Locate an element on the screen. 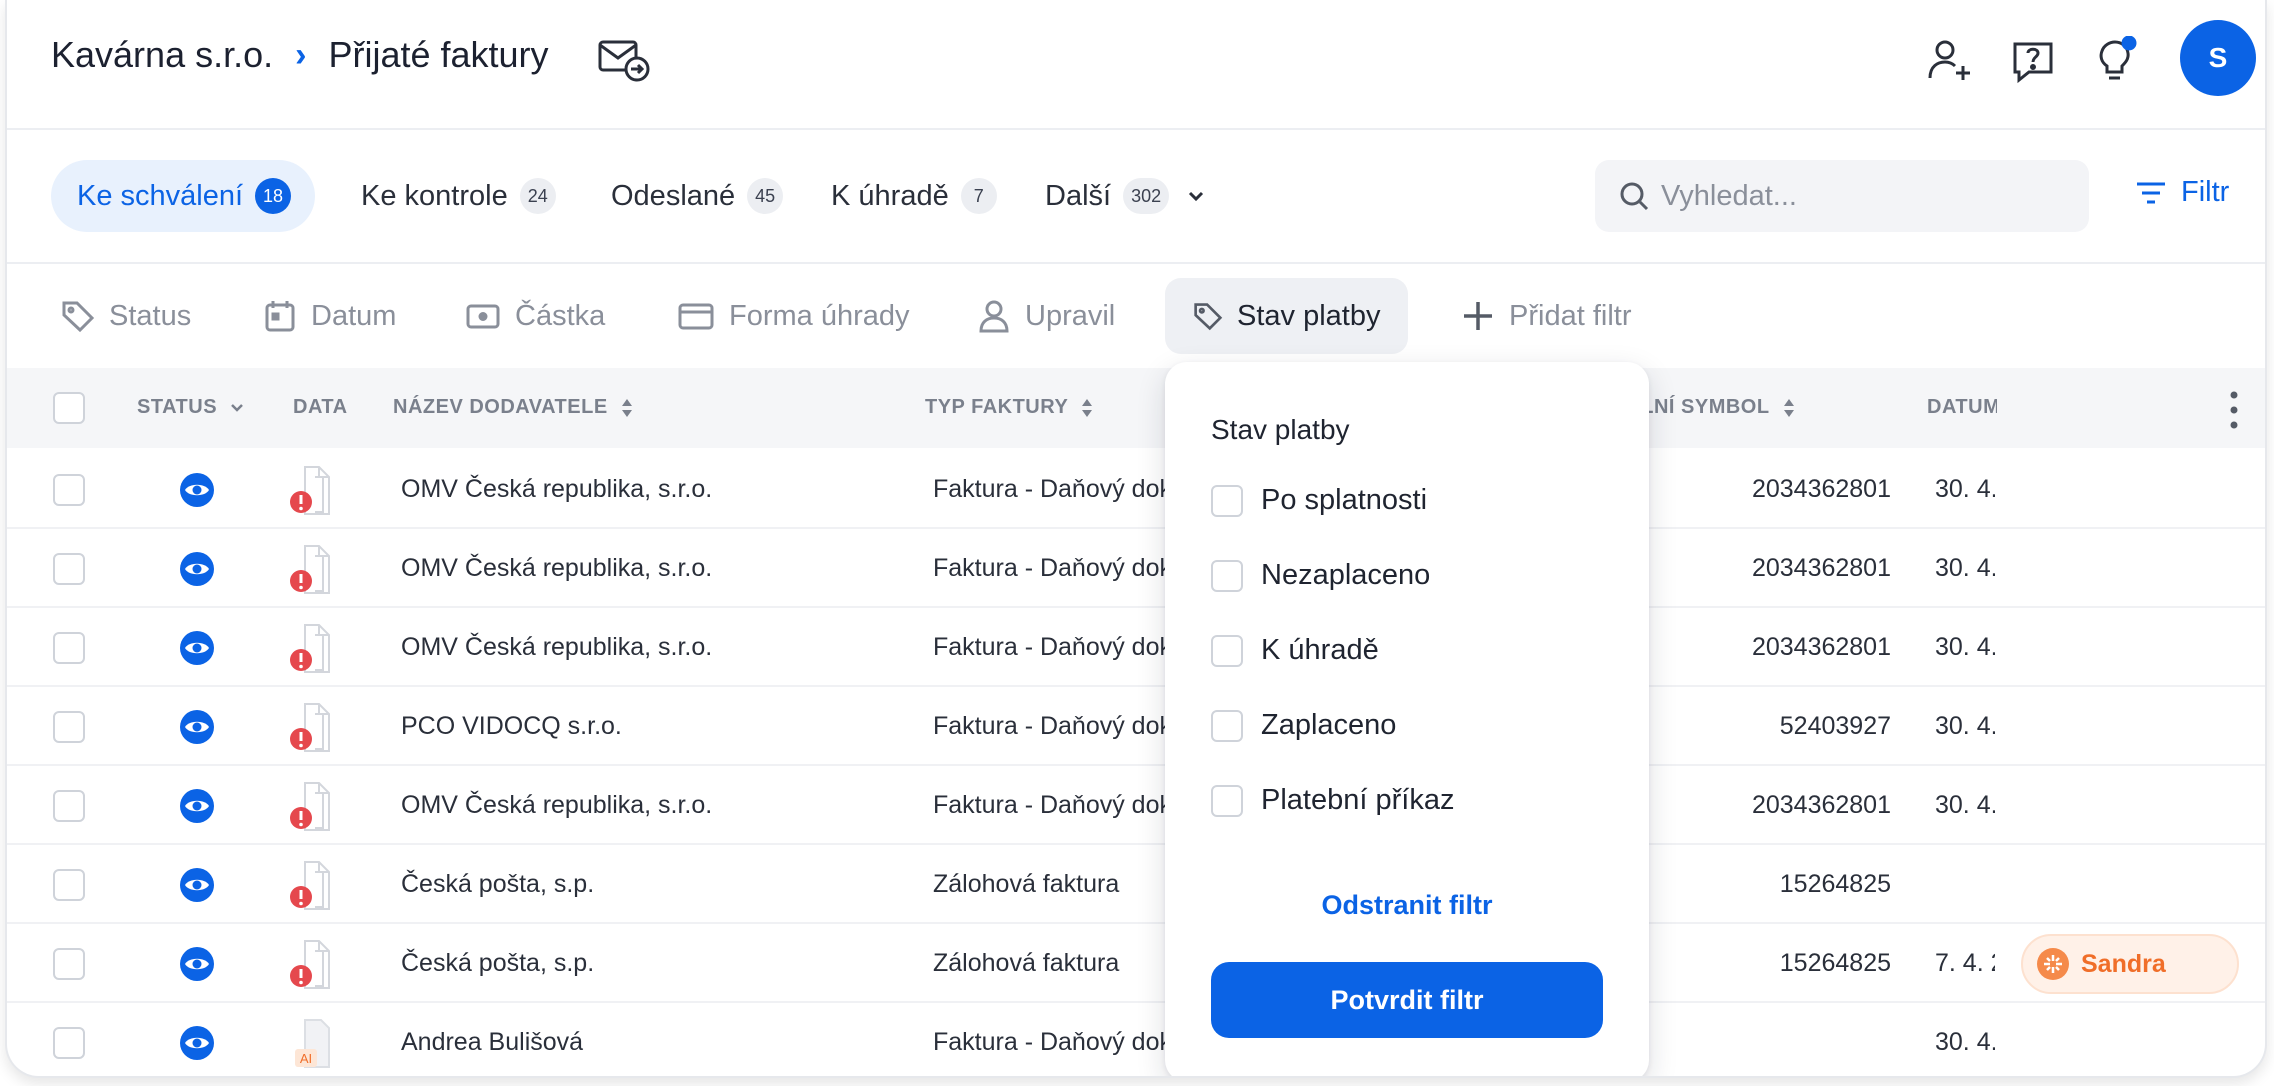 The height and width of the screenshot is (1086, 2274). breadcrumb-company: Kavárna s.r.o. is located at coordinates (162, 55).